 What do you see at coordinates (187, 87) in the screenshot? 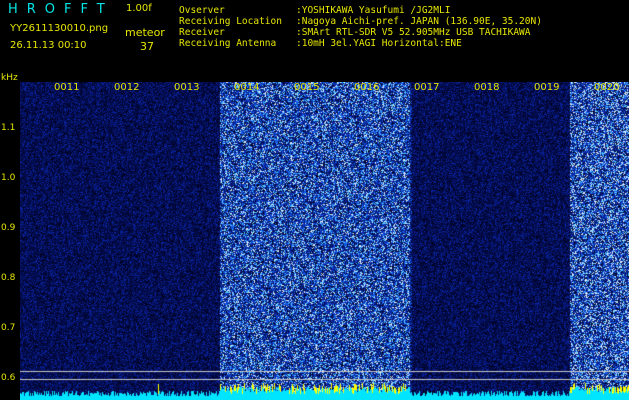
I see `x-tick-label: 0013` at bounding box center [187, 87].